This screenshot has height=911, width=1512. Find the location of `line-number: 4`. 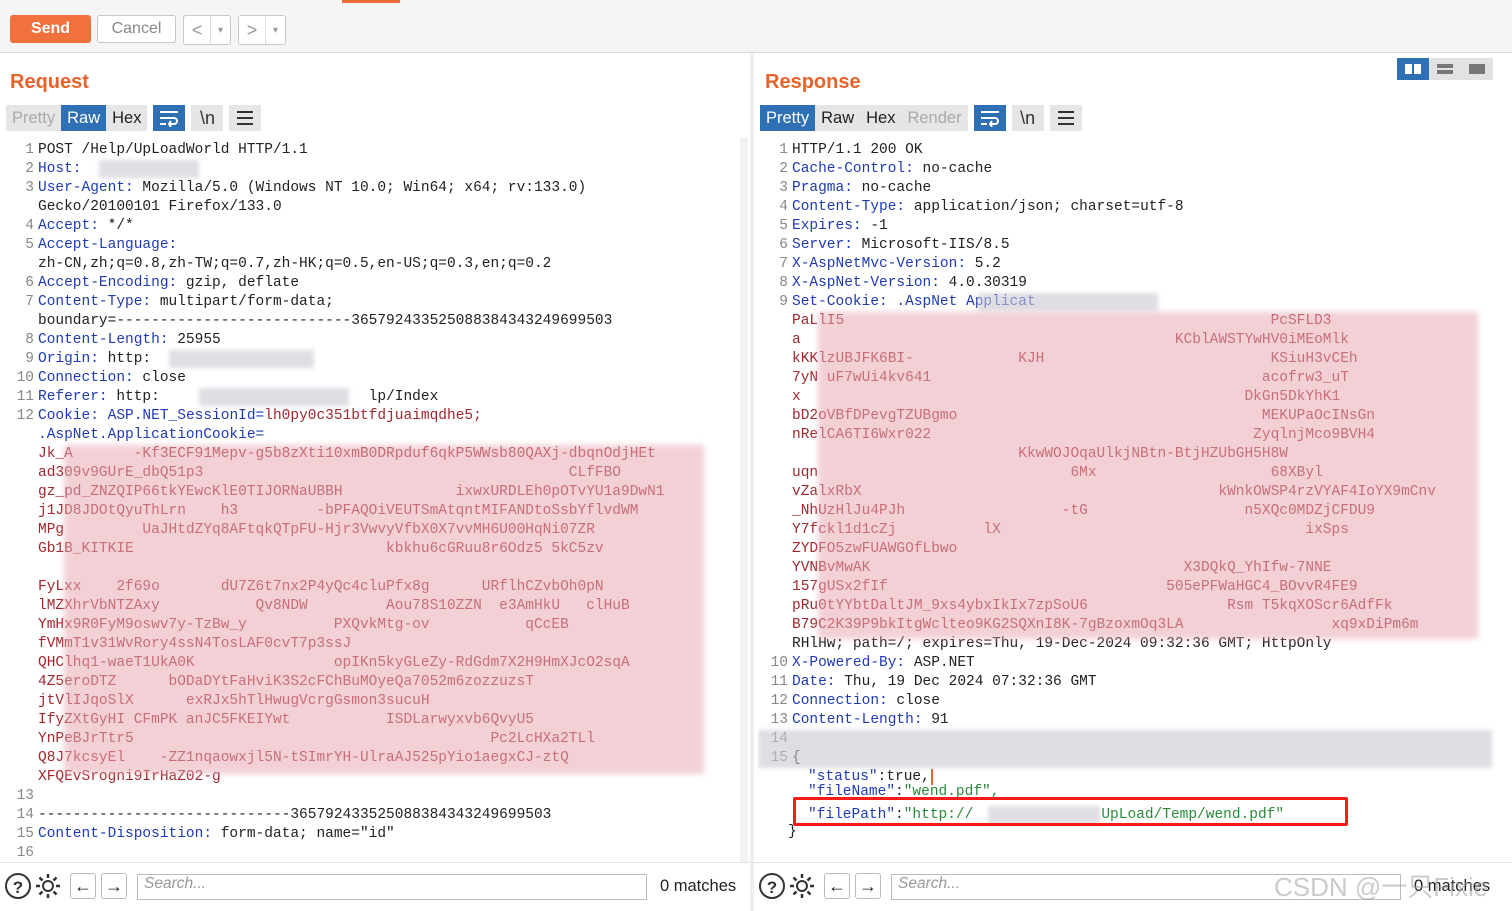

line-number: 4 is located at coordinates (29, 226).